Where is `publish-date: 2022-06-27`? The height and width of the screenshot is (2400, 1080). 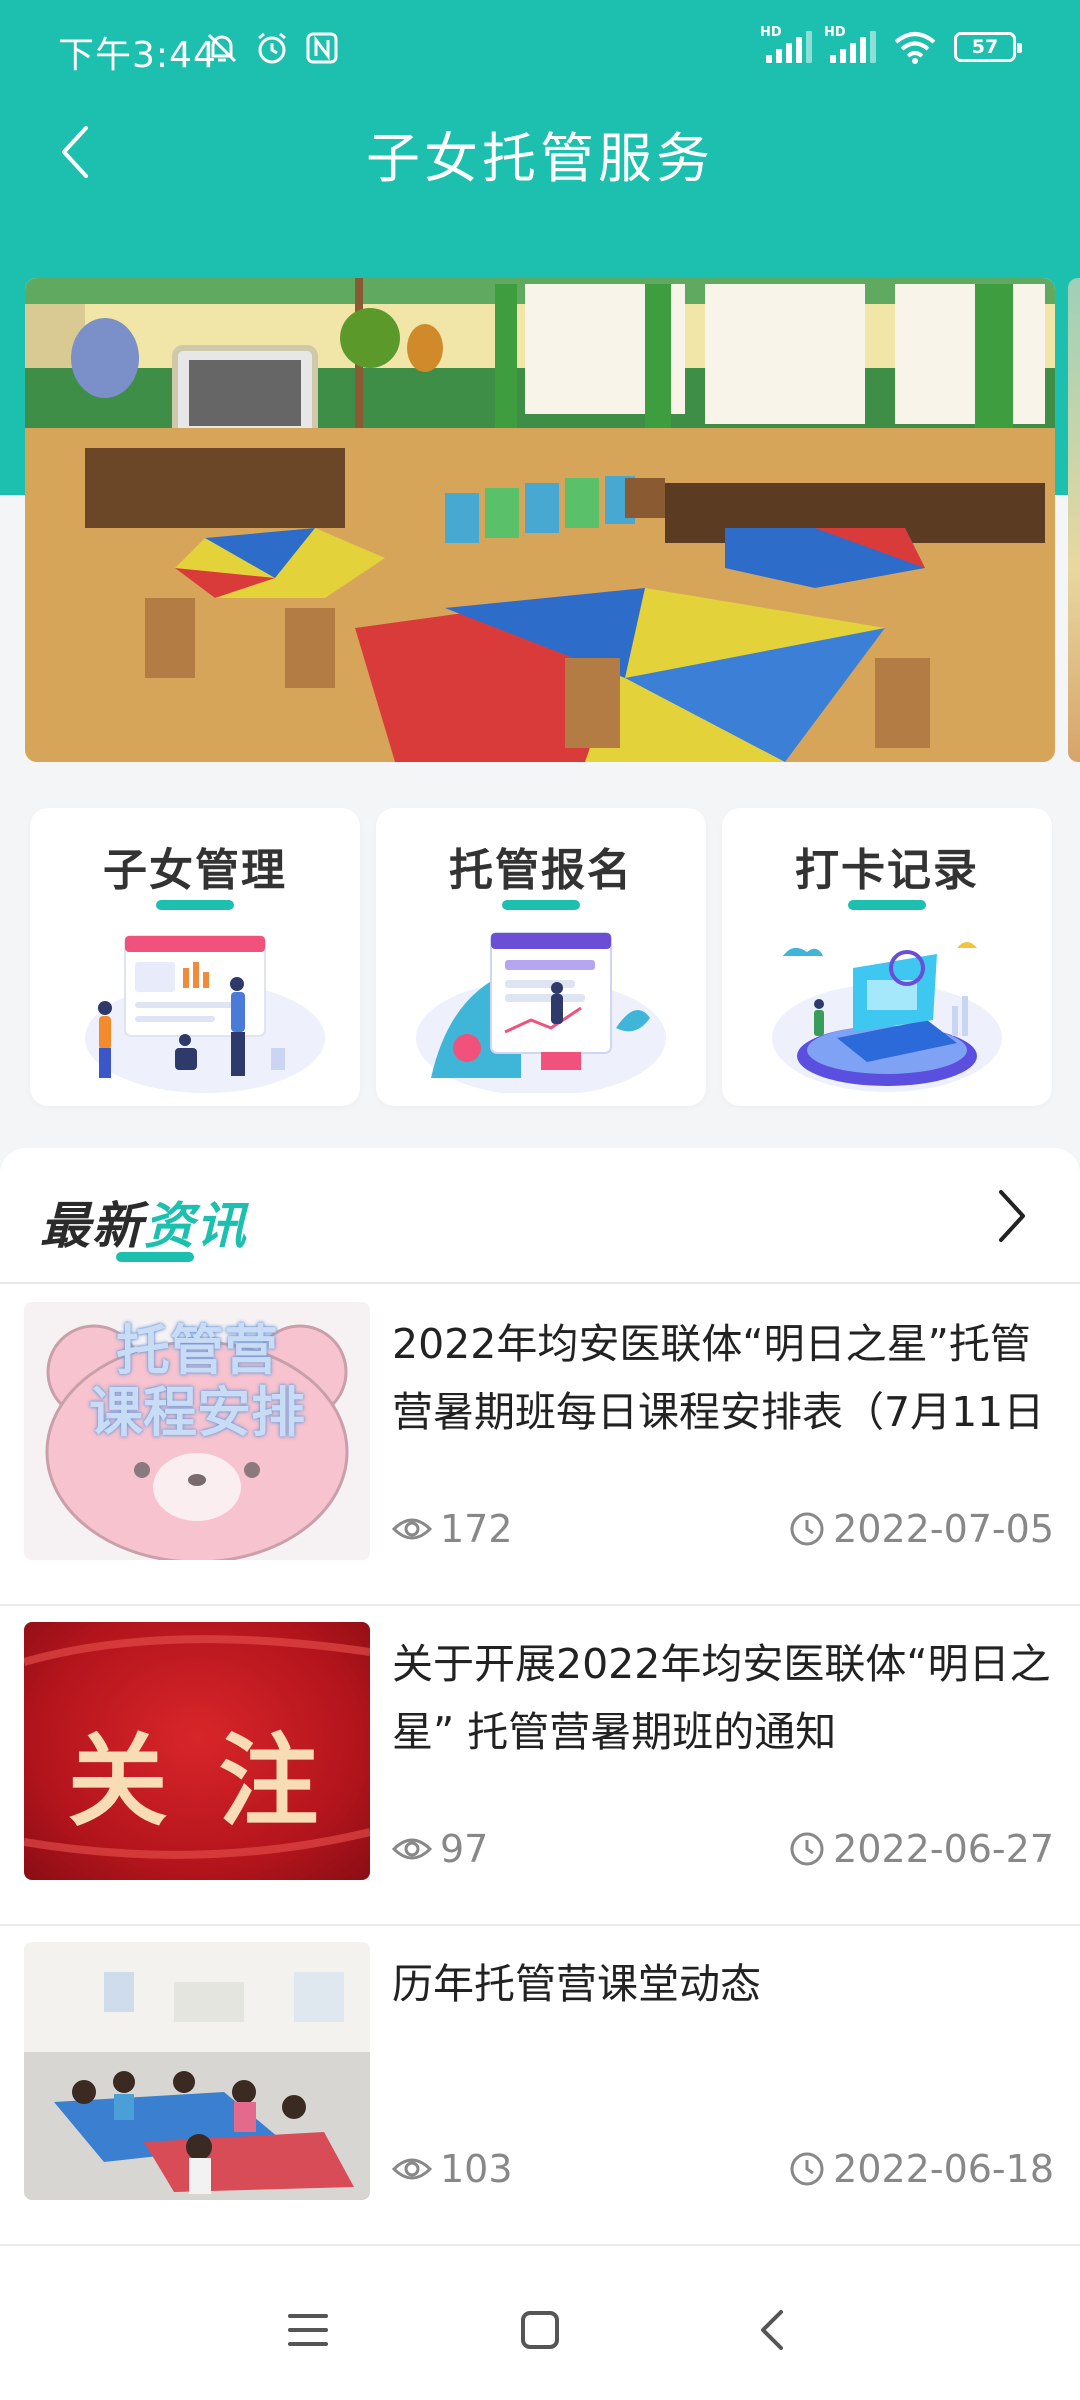 publish-date: 2022-06-27 is located at coordinates (943, 1849).